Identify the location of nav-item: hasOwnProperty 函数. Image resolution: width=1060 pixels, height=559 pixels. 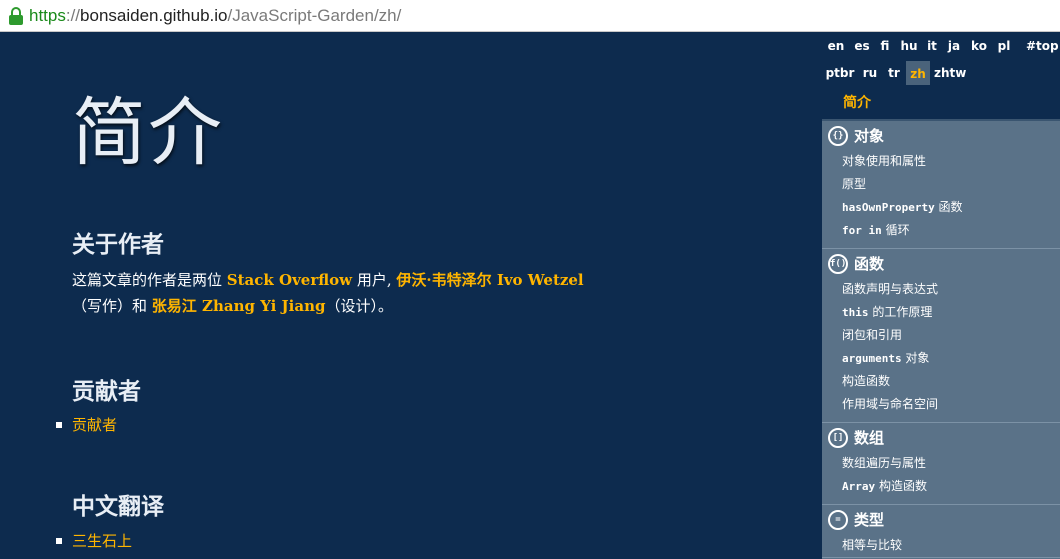
(941, 207).